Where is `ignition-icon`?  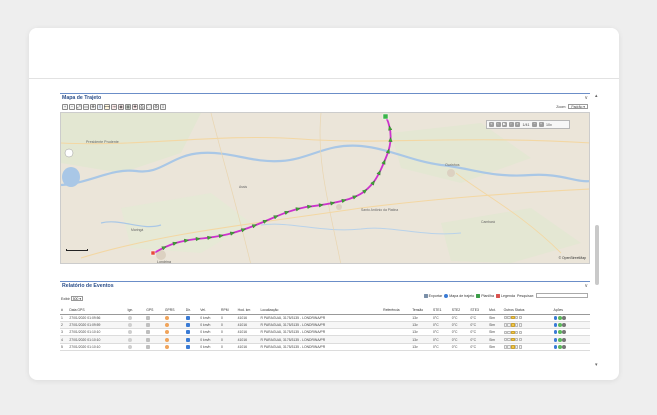 ignition-icon is located at coordinates (129, 332).